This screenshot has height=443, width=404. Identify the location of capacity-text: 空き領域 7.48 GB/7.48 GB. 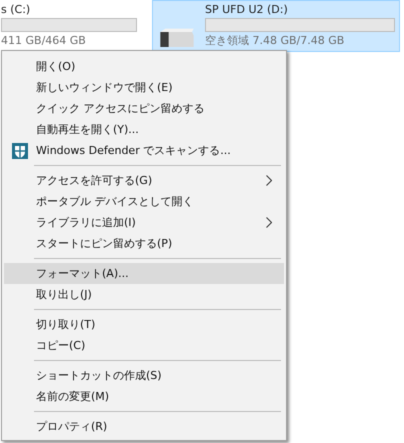
(275, 40).